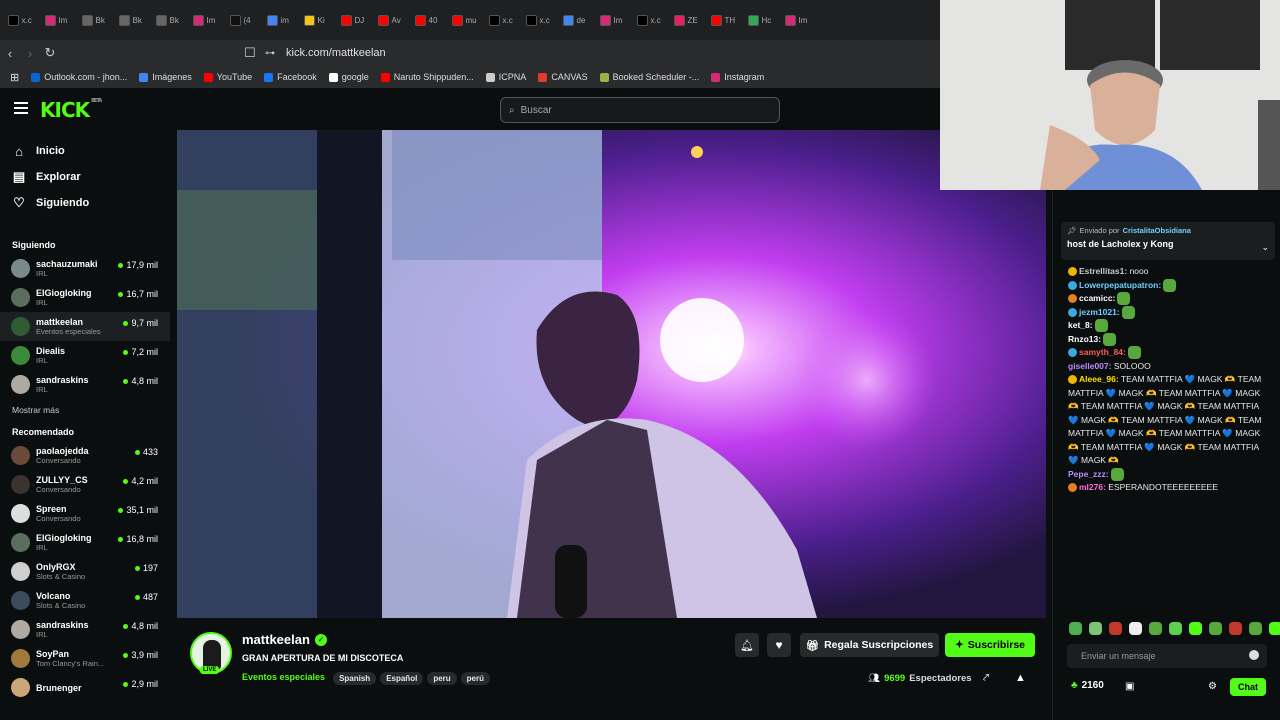  Describe the element at coordinates (21, 108) in the screenshot. I see `hamburger-menu-icon` at that location.